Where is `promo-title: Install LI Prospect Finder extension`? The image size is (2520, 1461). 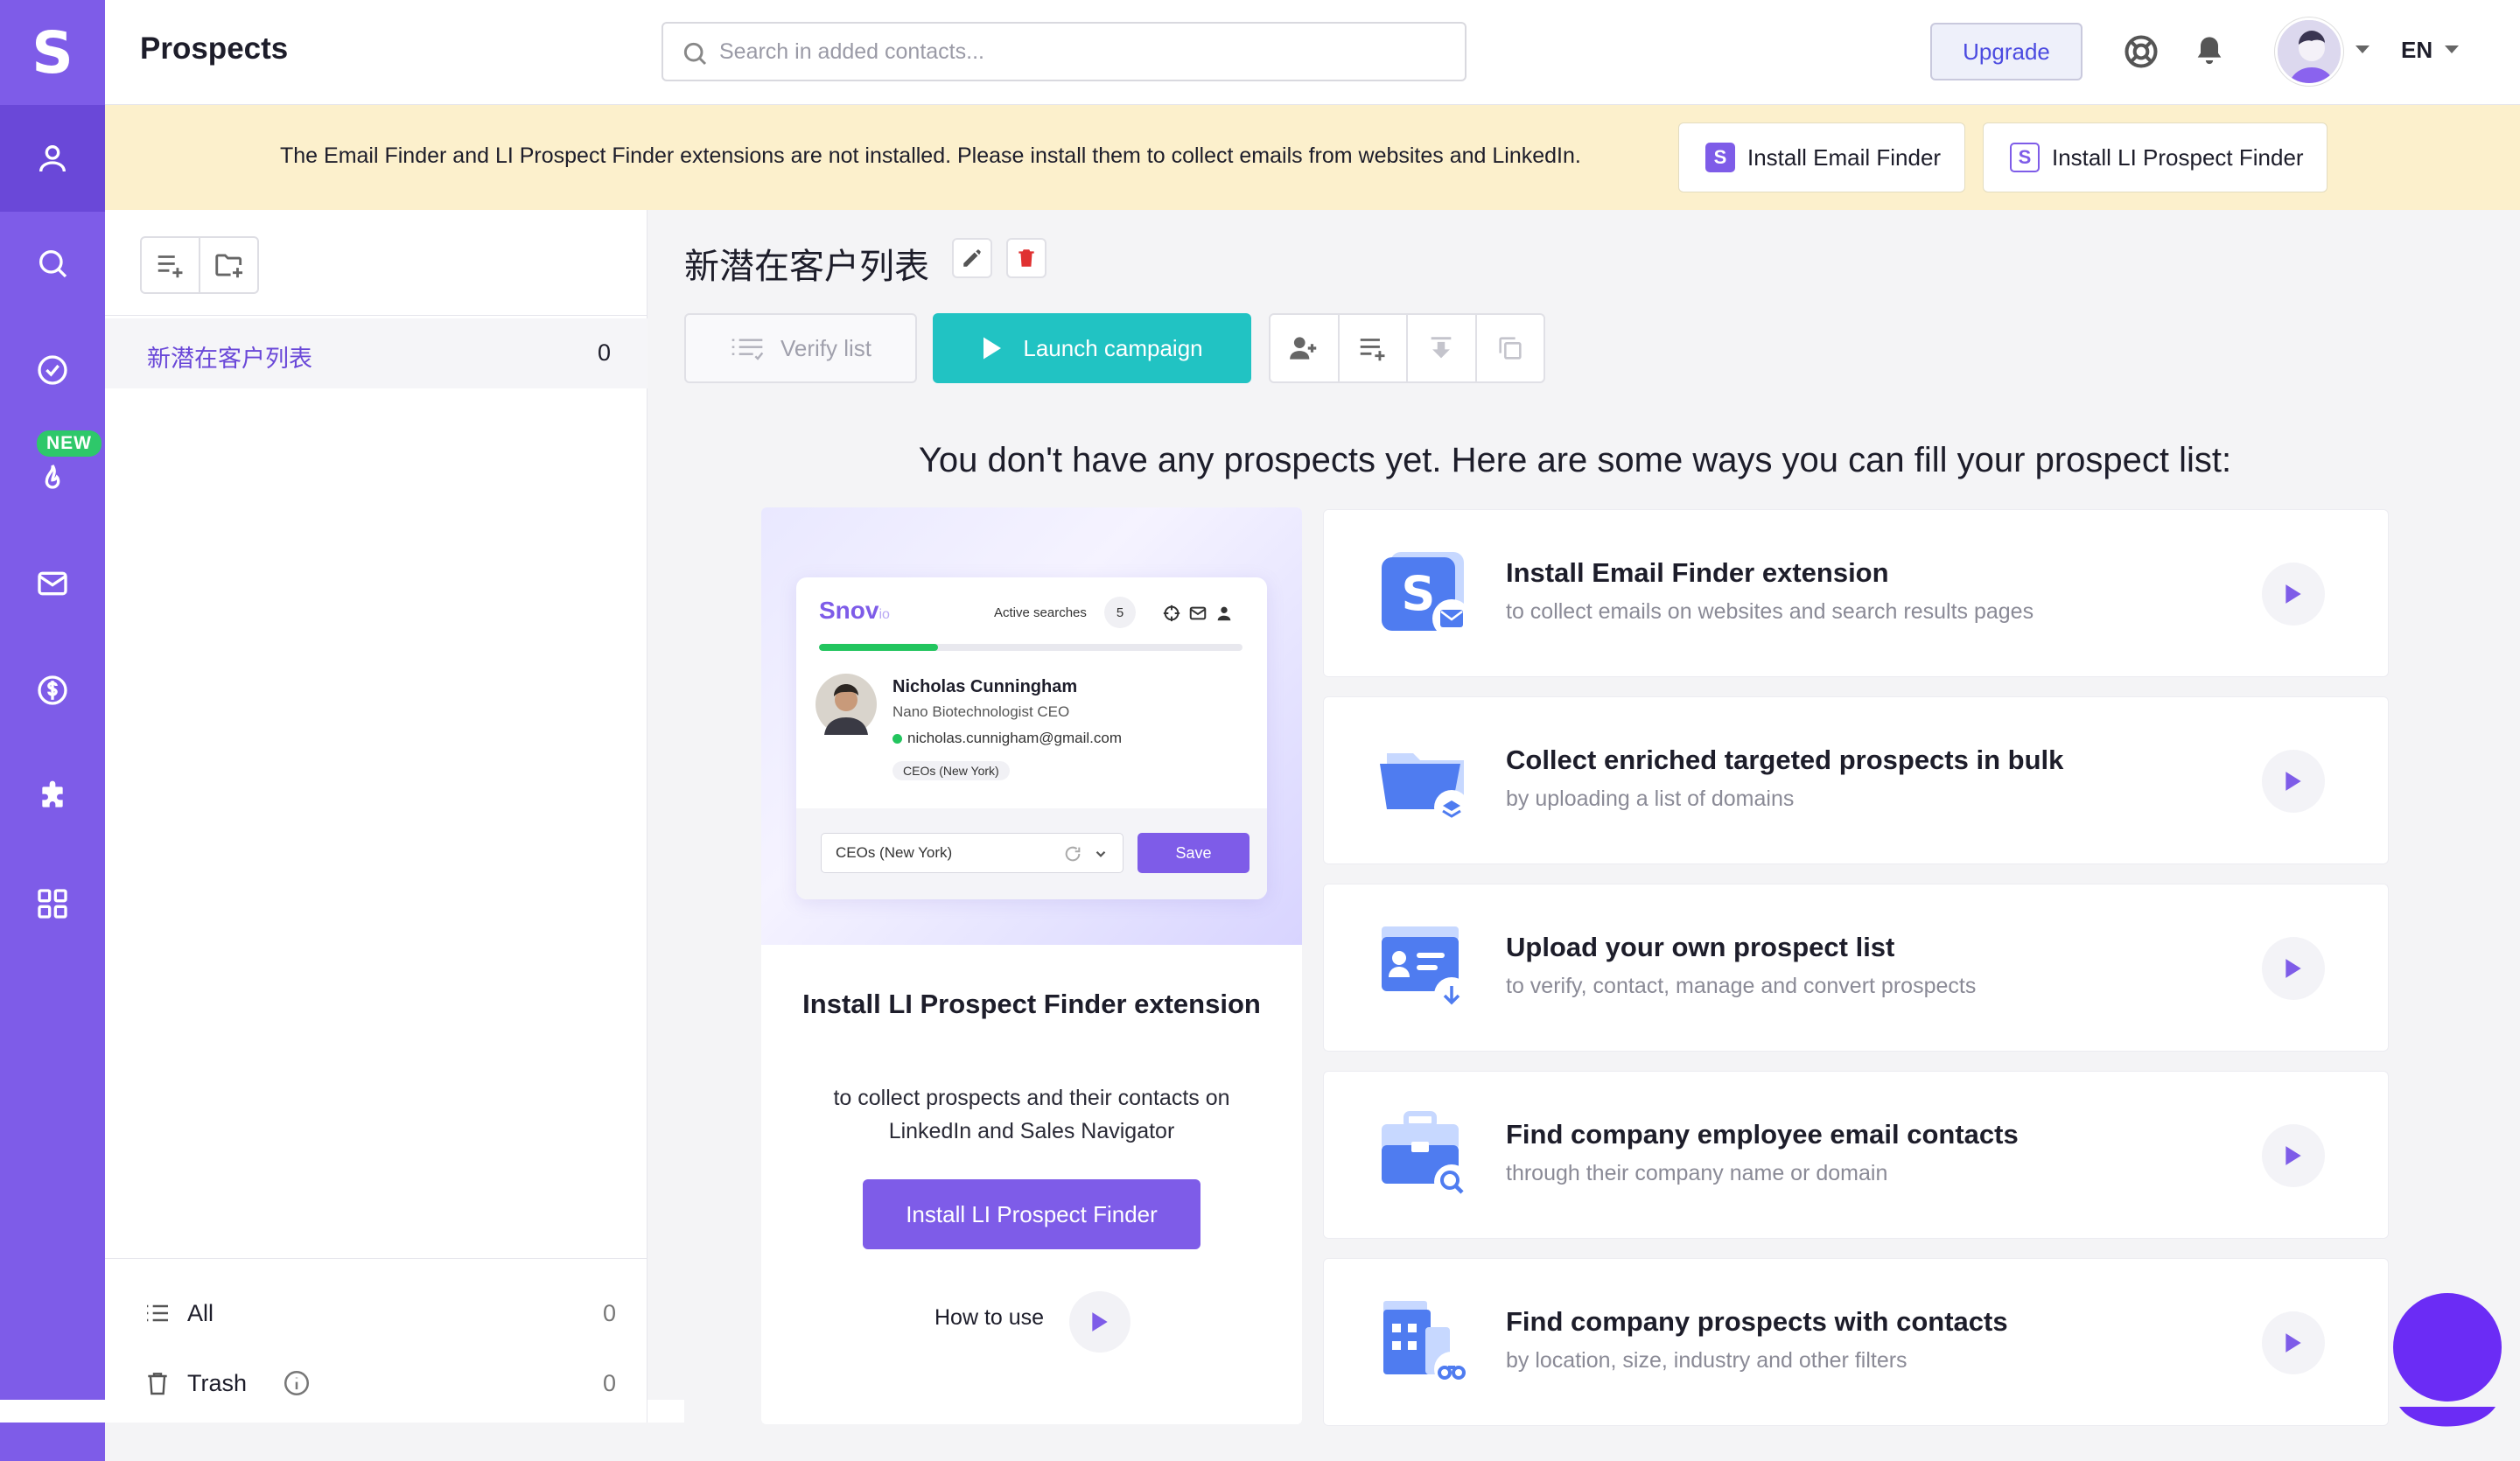 promo-title: Install LI Prospect Finder extension is located at coordinates (1031, 1004).